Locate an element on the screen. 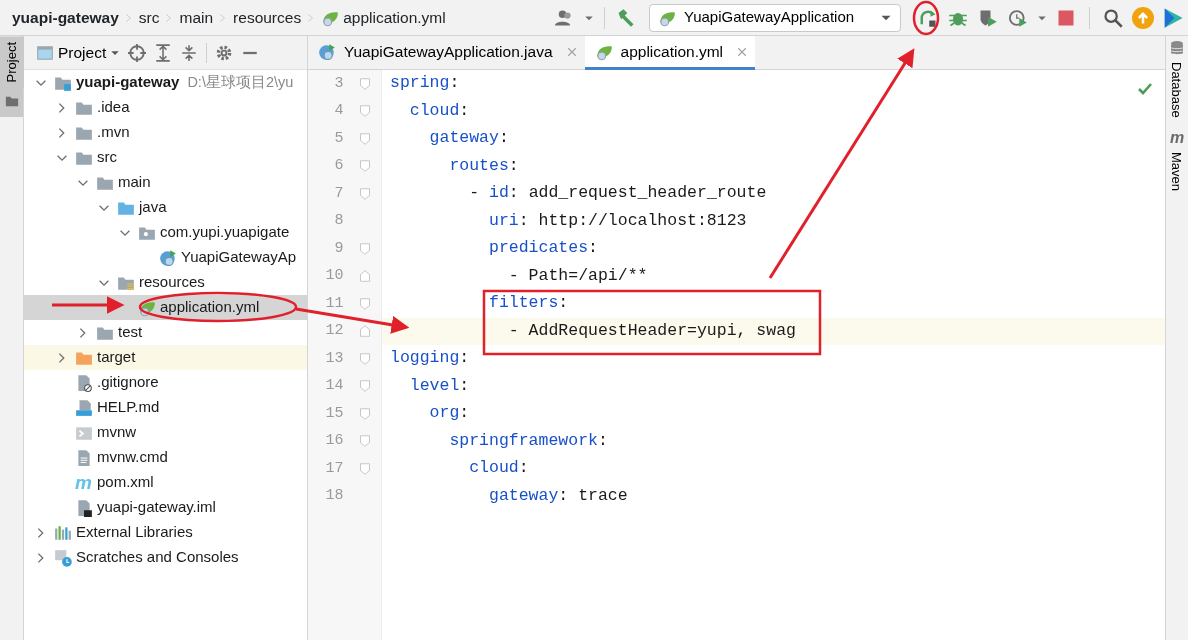  markdown-file-icon is located at coordinates (84, 407).